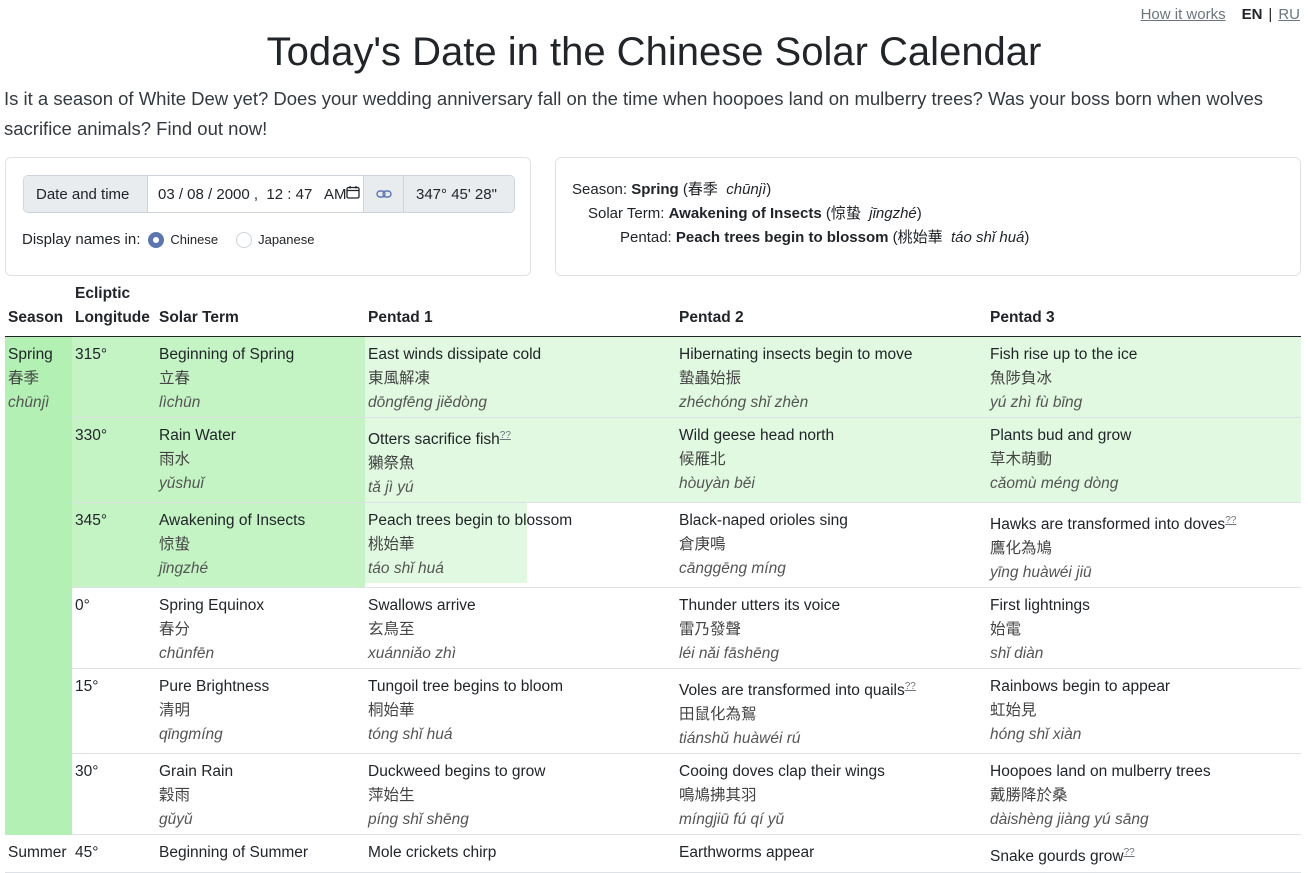  Describe the element at coordinates (1252, 14) in the screenshot. I see `lang-en: EN` at that location.